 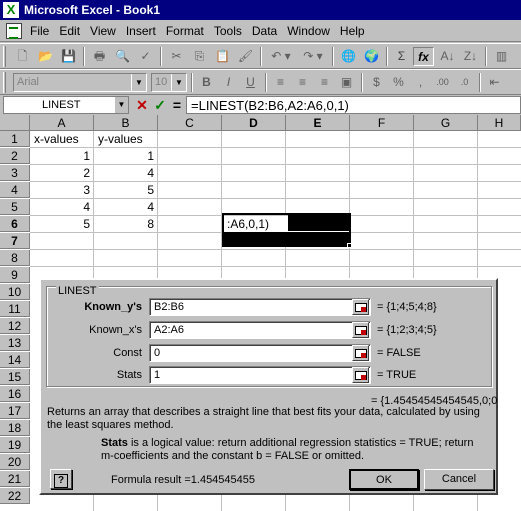 I want to click on row-header-6: 6, so click(x=15, y=224).